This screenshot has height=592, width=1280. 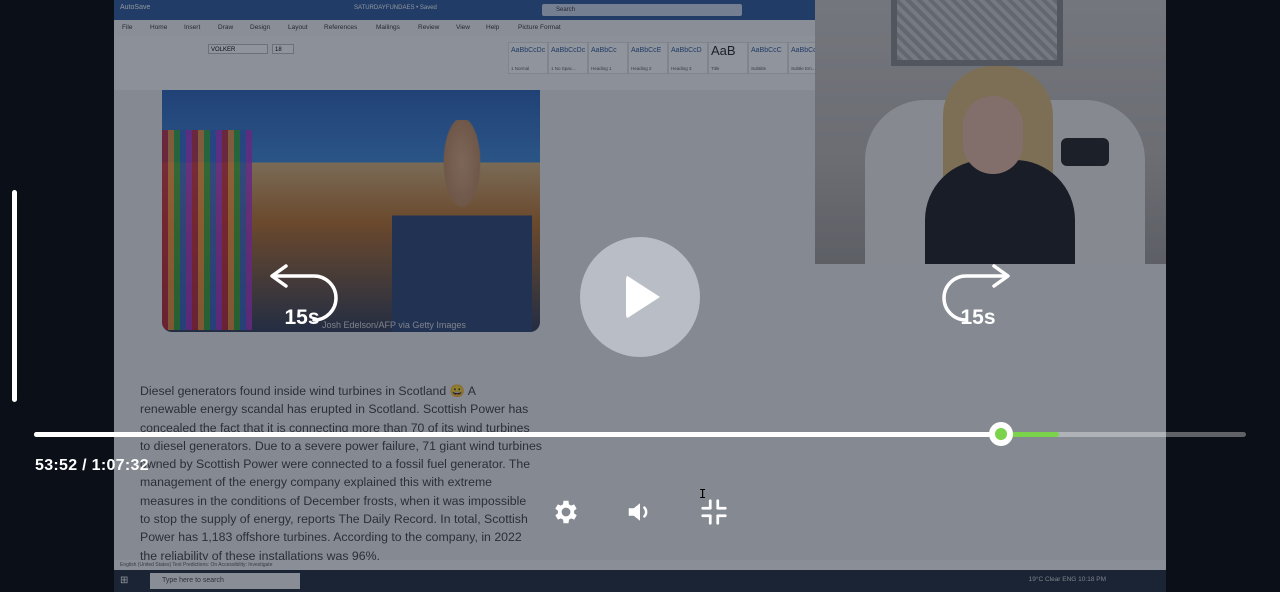 I want to click on time-display: 53:52 / 1:07:32, so click(x=92, y=465).